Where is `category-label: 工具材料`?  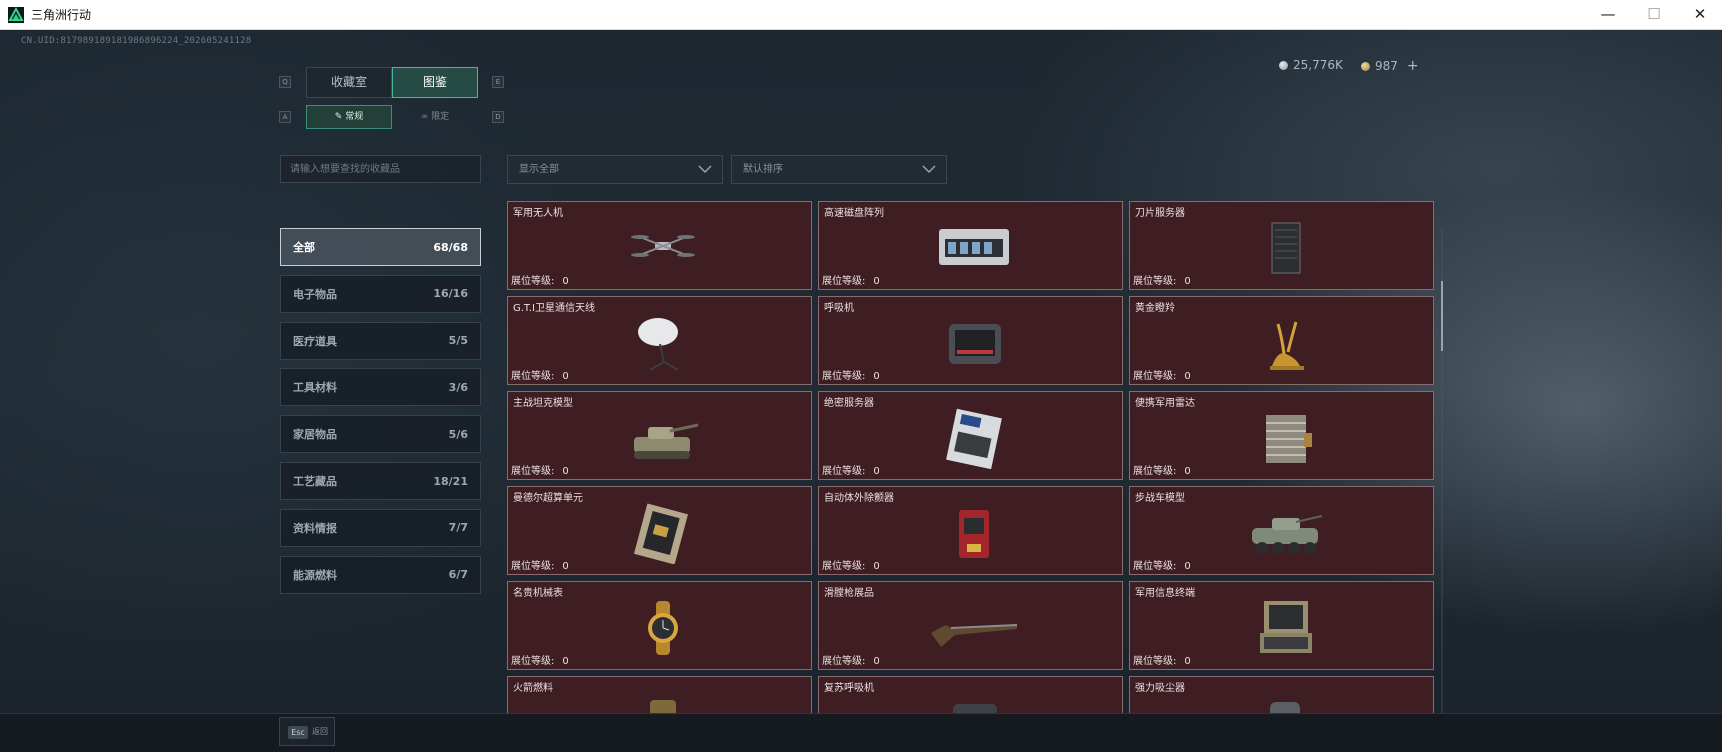 category-label: 工具材料 is located at coordinates (315, 388).